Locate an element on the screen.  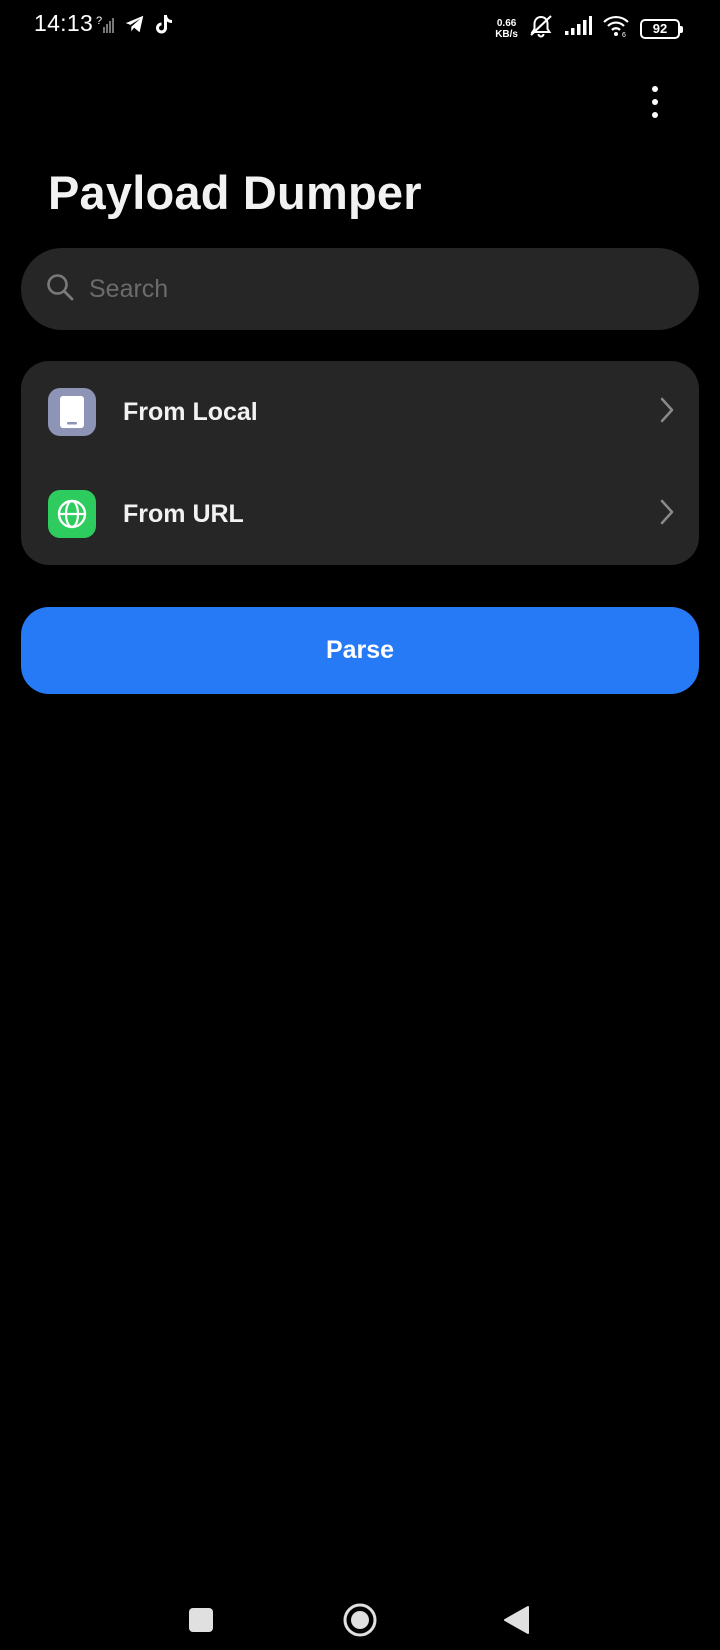
more-vertical-icon is located at coordinates (655, 102).